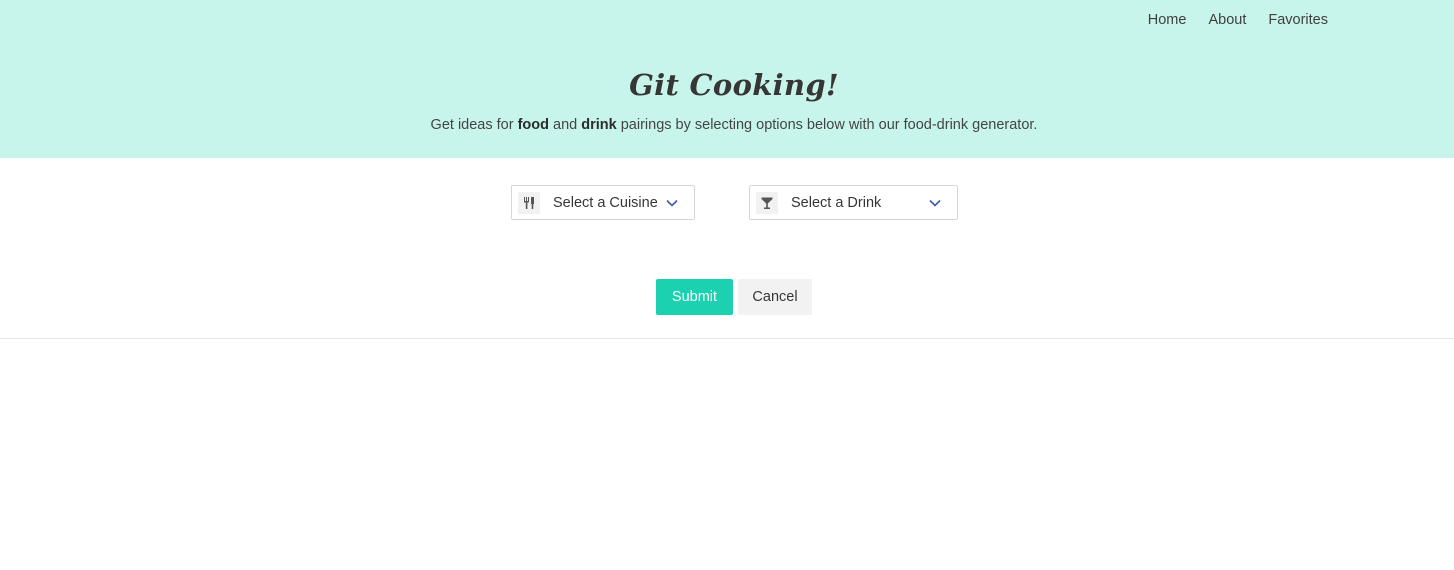 The image size is (1454, 570). I want to click on cuisine-select: Select a Cuisine, so click(603, 202).